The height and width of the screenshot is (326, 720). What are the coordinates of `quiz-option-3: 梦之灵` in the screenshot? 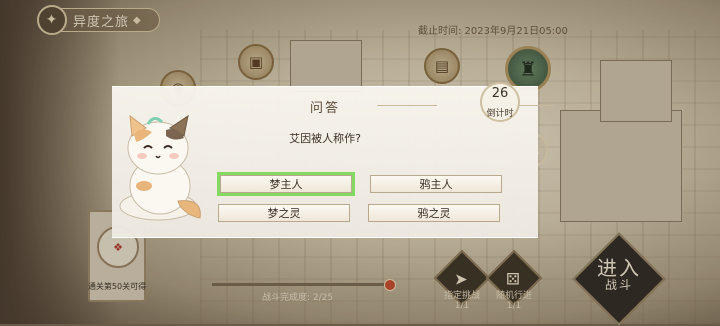 It's located at (284, 213).